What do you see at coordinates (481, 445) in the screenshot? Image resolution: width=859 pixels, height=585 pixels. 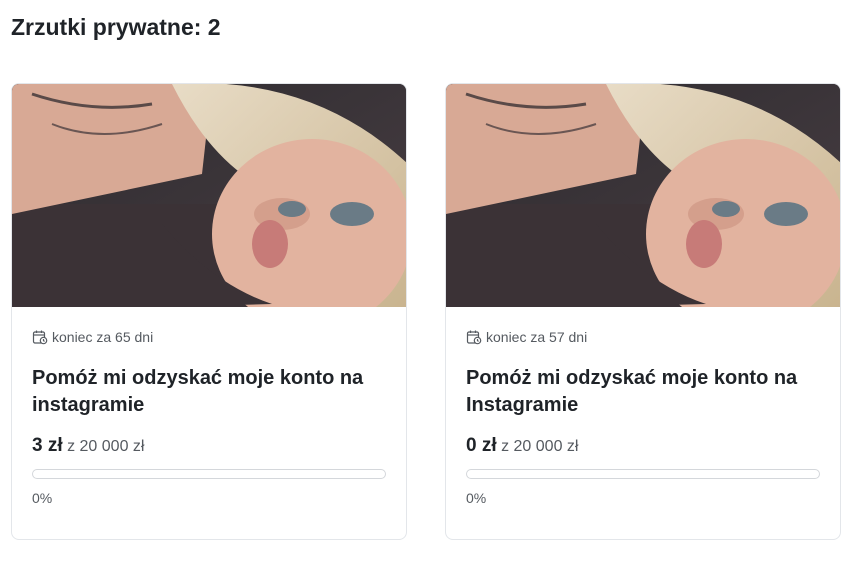 I see `raised-amount: 0 zł` at bounding box center [481, 445].